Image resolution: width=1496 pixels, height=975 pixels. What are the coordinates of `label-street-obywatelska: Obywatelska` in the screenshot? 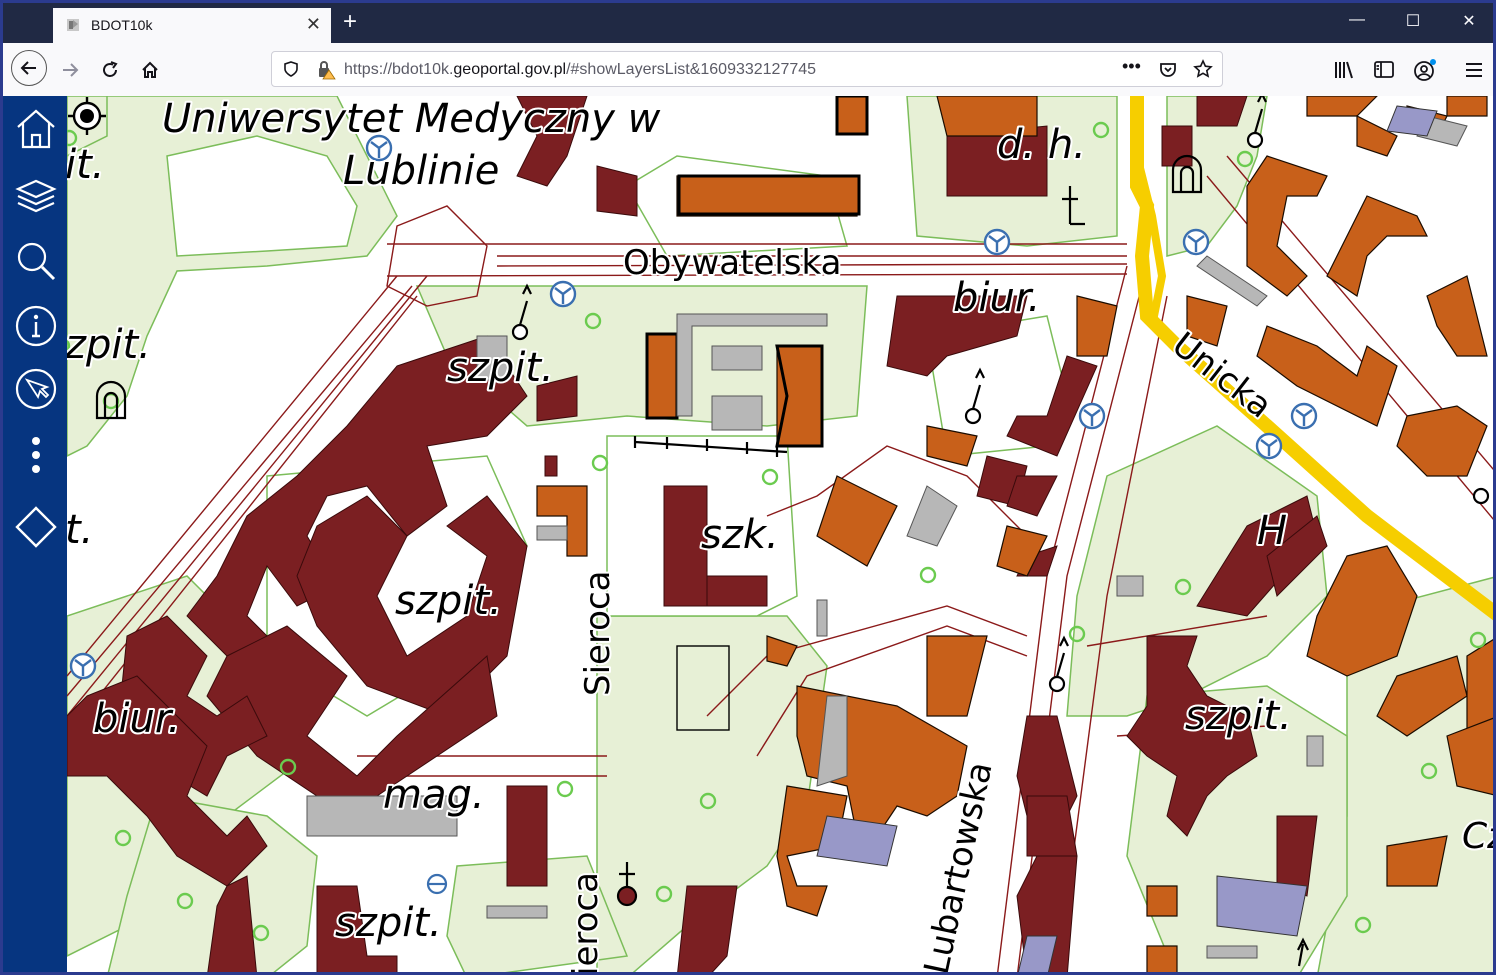 It's located at (732, 263).